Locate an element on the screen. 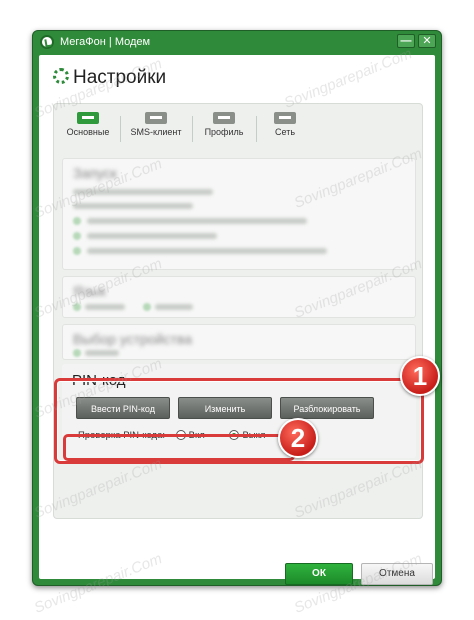 Image resolution: width=474 pixels, height=620 pixels. page-title: Настройки is located at coordinates (109, 78).